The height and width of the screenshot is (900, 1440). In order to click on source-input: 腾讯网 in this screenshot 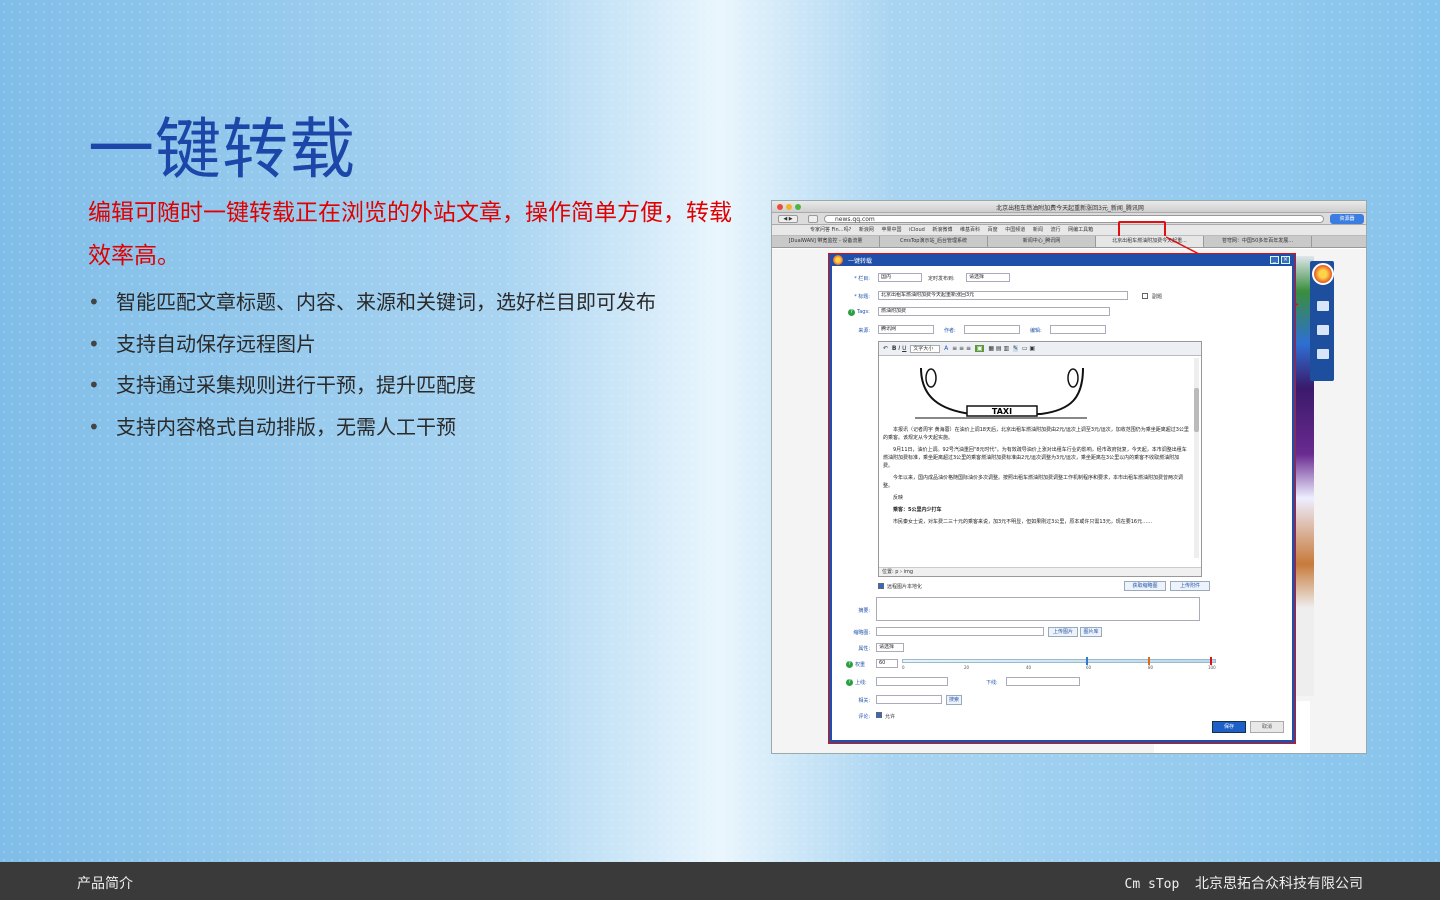, I will do `click(906, 329)`.